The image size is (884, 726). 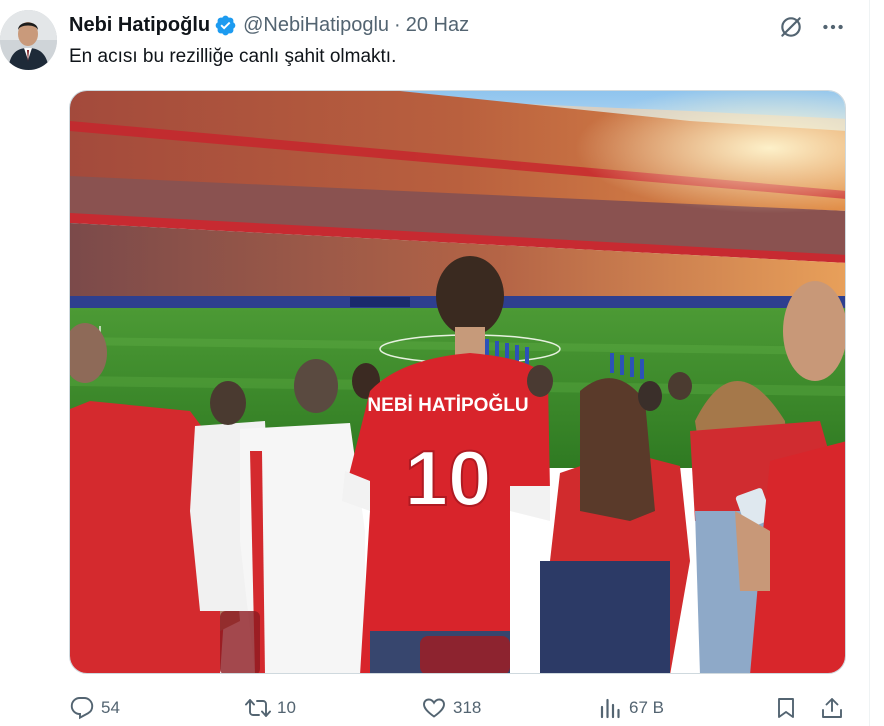 I want to click on jersey-number-text: 10, so click(x=448, y=478).